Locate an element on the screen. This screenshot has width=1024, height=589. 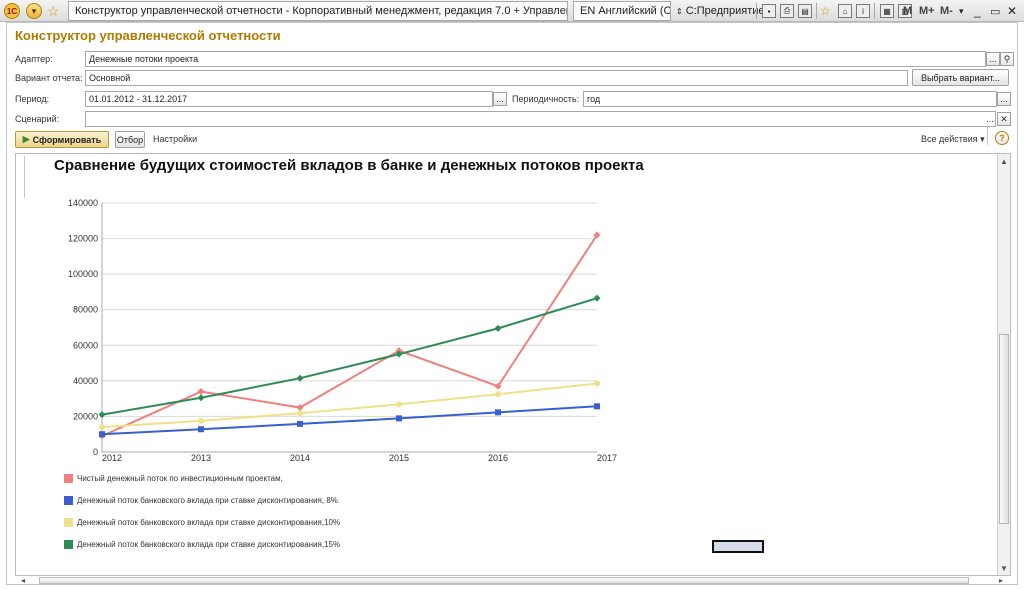
y-tick-label: 40000 is located at coordinates (85, 381).